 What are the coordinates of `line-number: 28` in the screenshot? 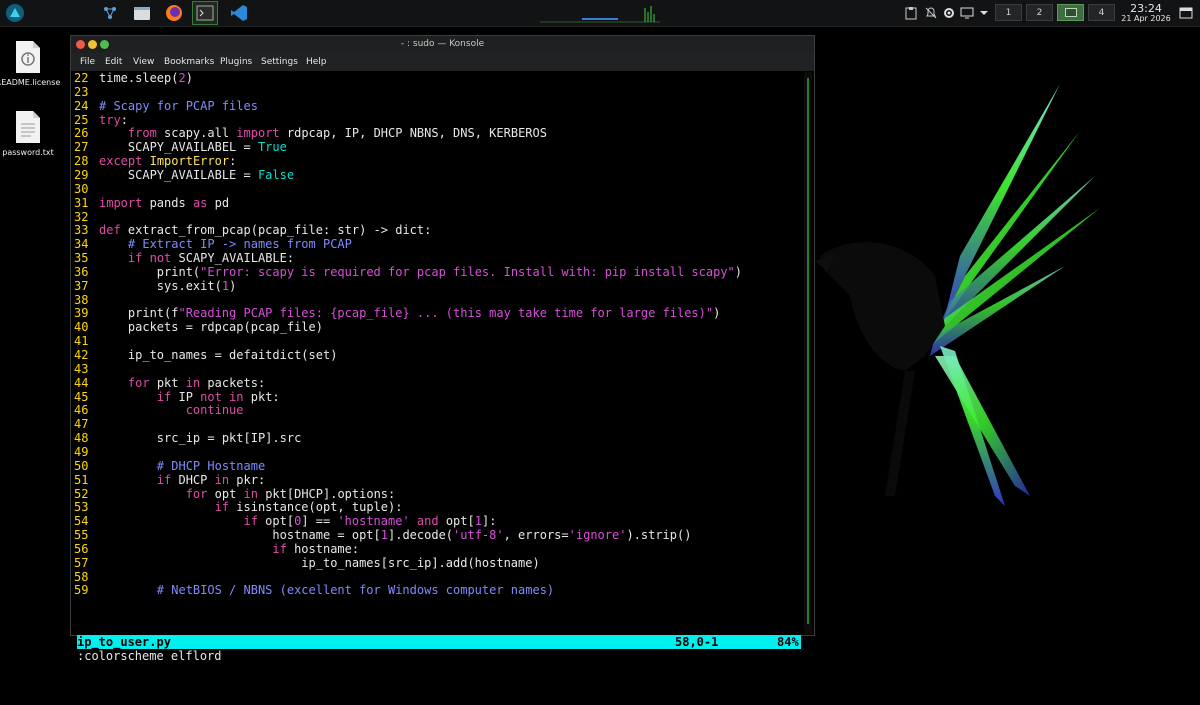 It's located at (81, 161).